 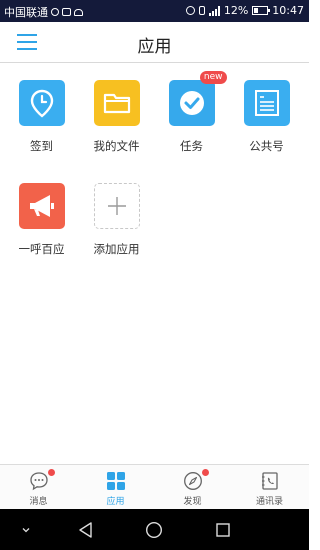 I want to click on app-label: 签到, so click(x=41, y=146).